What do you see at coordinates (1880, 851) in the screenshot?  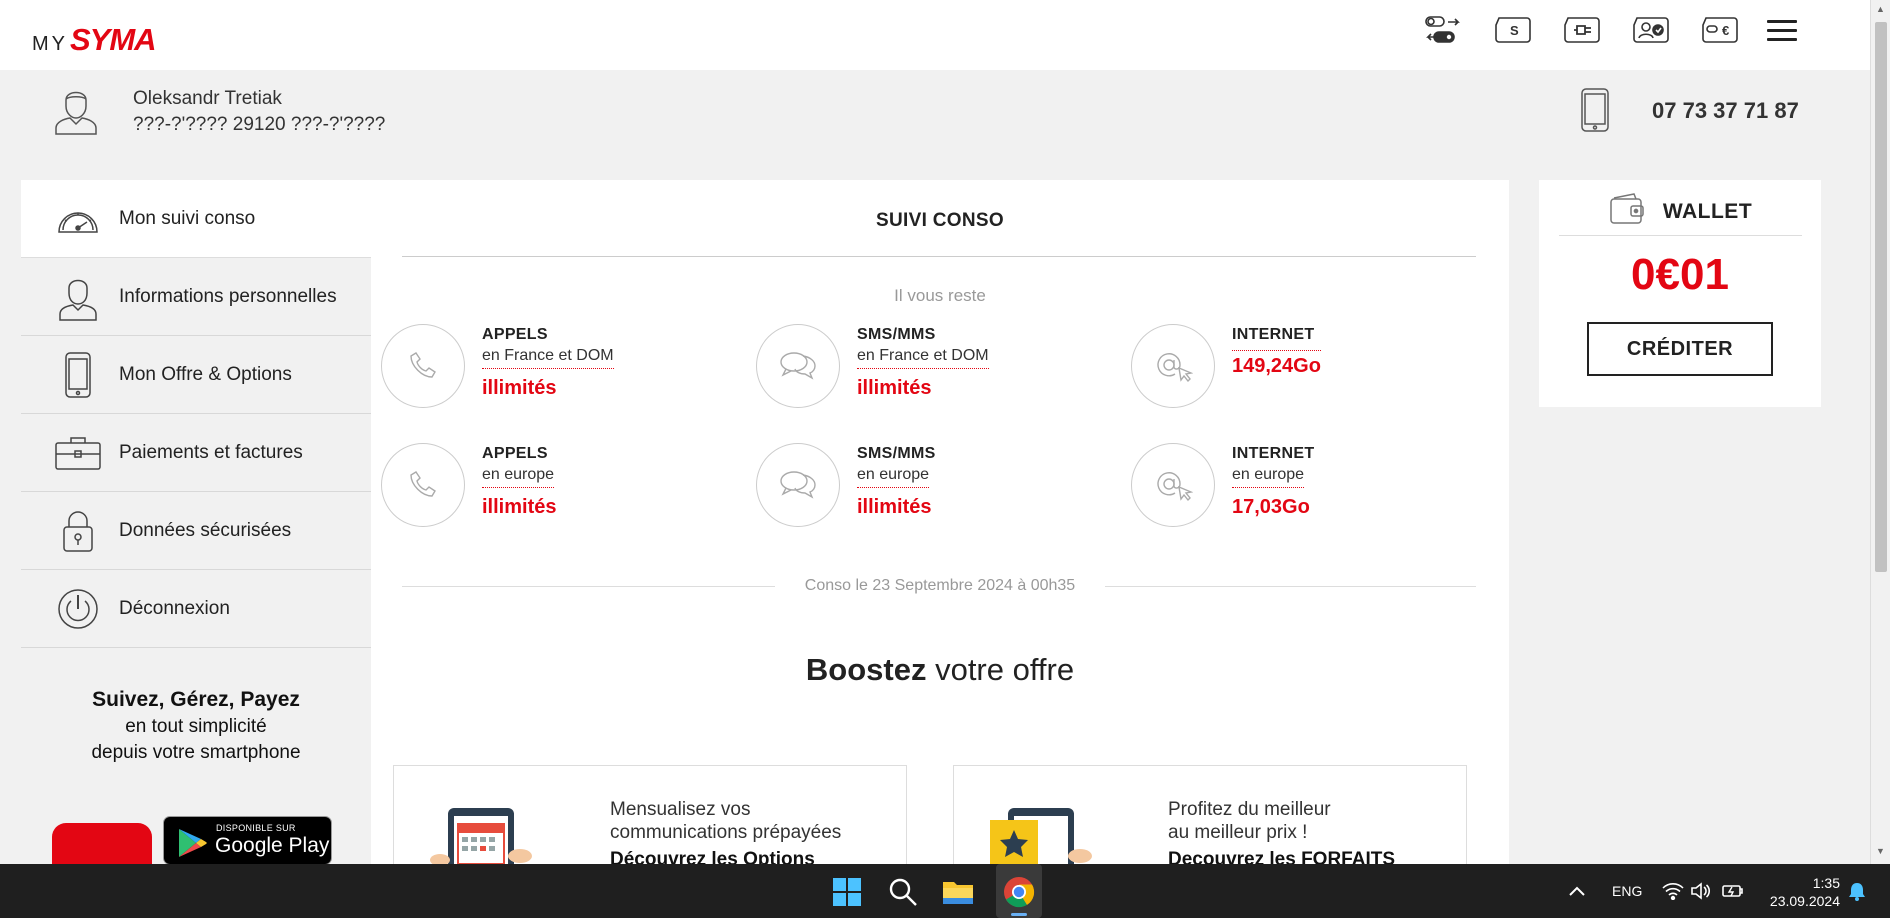 I see `scroll-down-arrow-icon: ▼` at bounding box center [1880, 851].